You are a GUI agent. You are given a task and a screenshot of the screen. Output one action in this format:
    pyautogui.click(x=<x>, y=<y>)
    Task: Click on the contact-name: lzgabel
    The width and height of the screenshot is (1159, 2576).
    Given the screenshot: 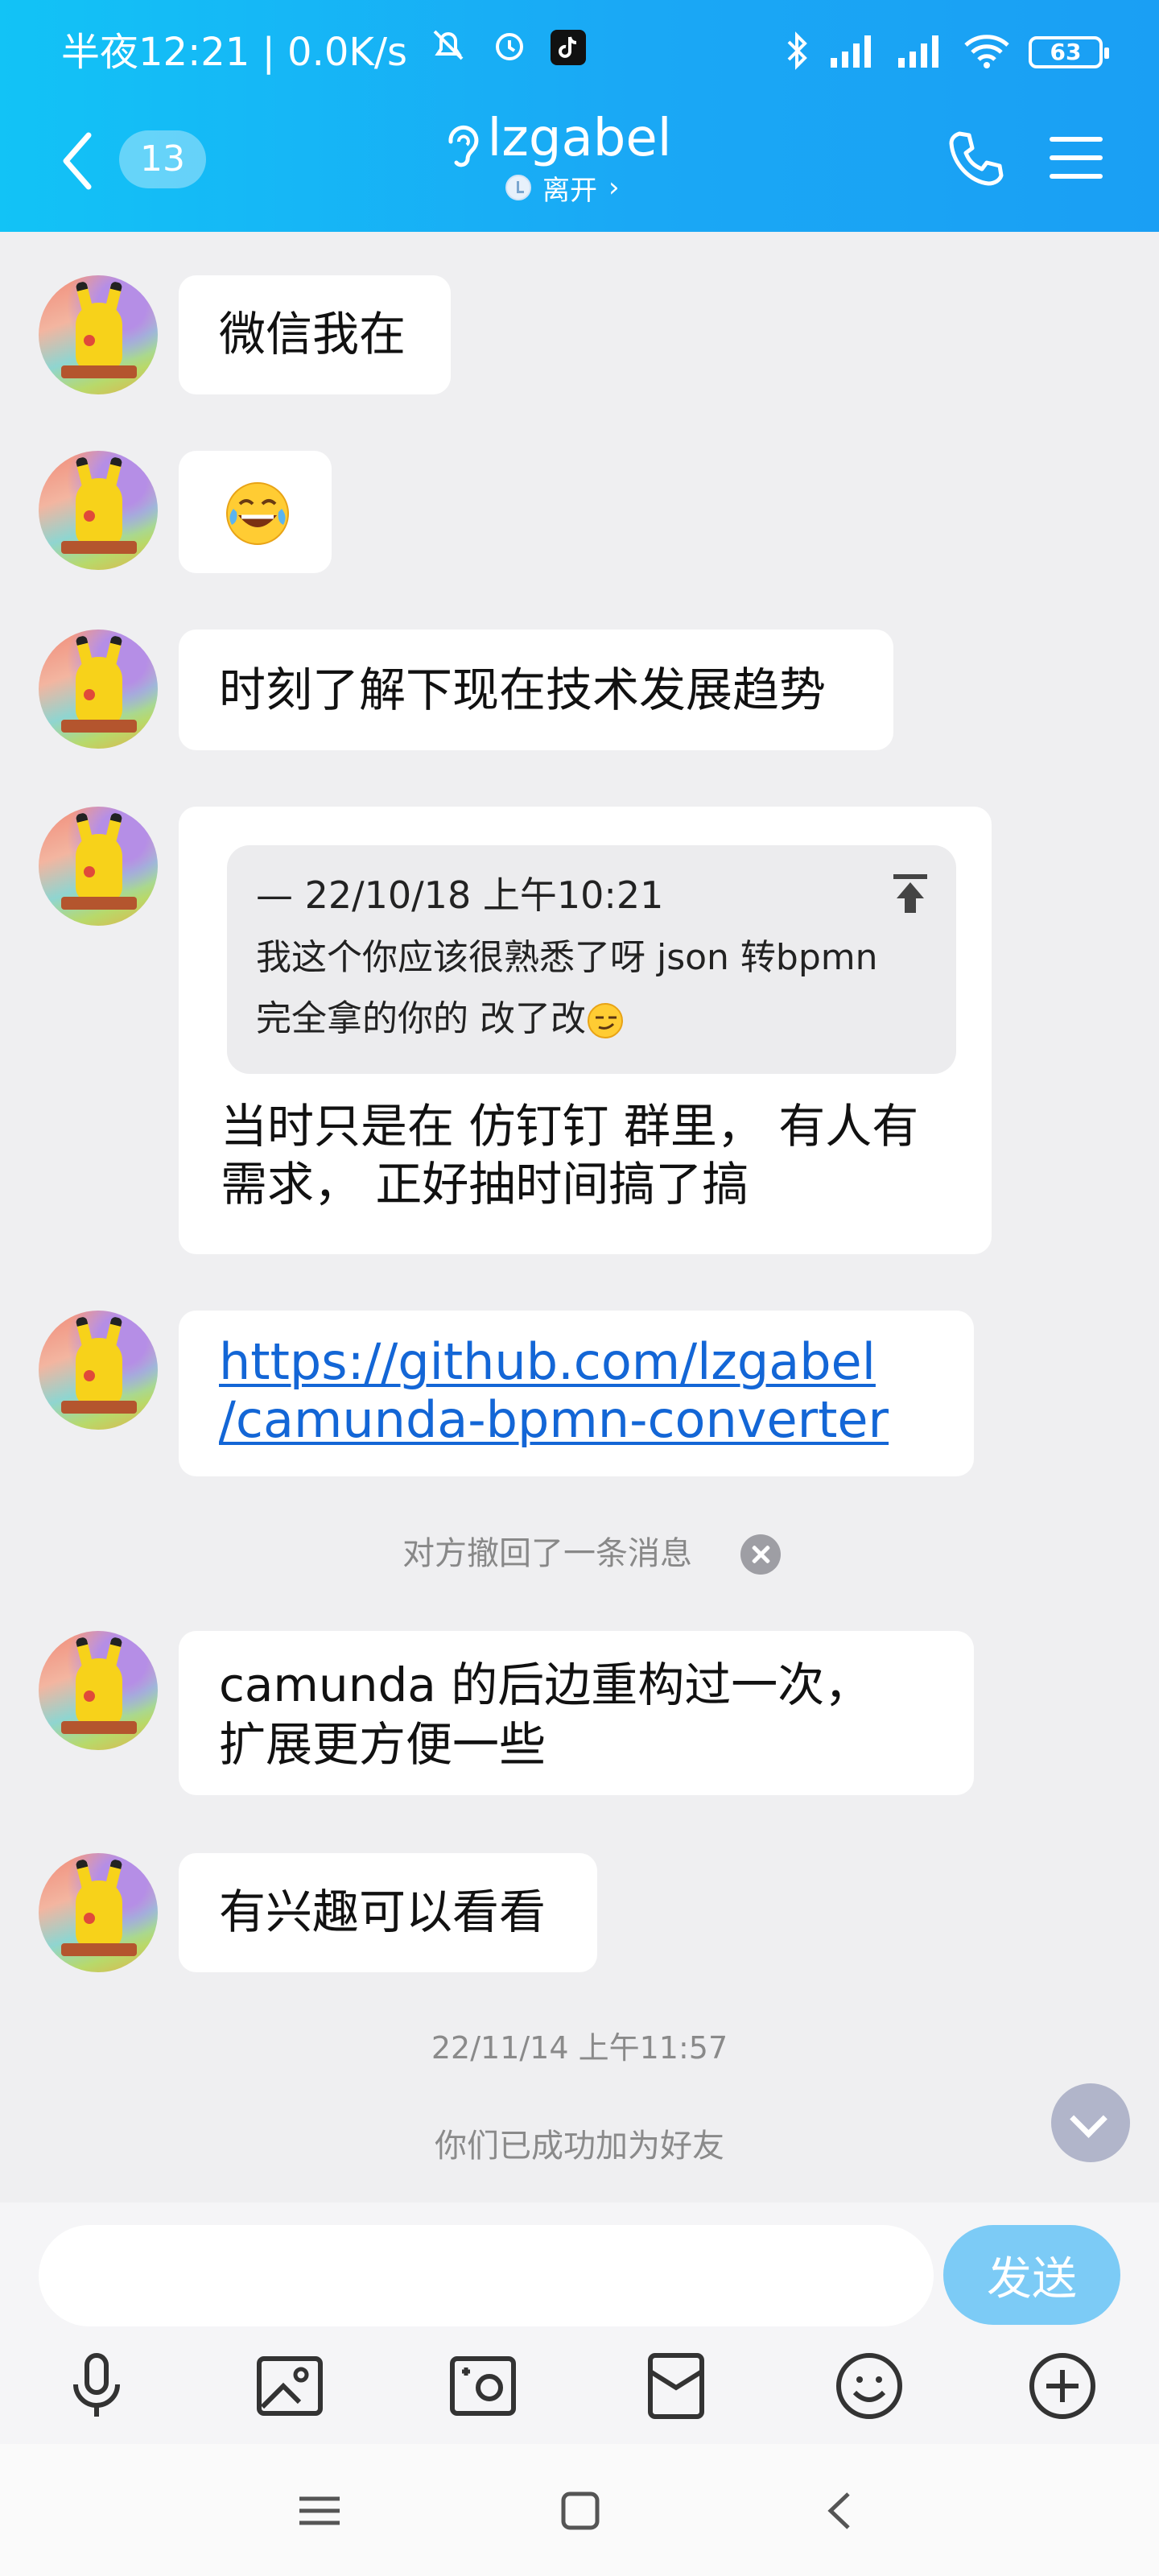 What is the action you would take?
    pyautogui.click(x=580, y=138)
    